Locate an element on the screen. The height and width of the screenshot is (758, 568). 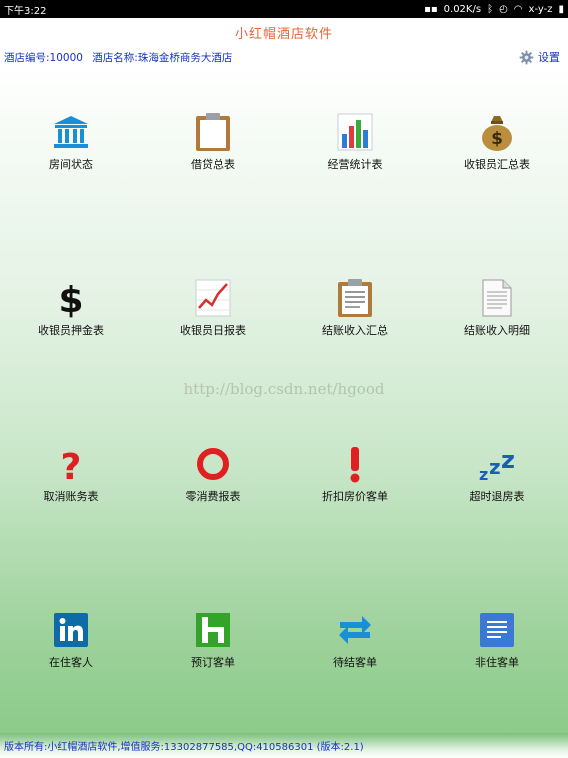
bank-icon is located at coordinates (71, 132).